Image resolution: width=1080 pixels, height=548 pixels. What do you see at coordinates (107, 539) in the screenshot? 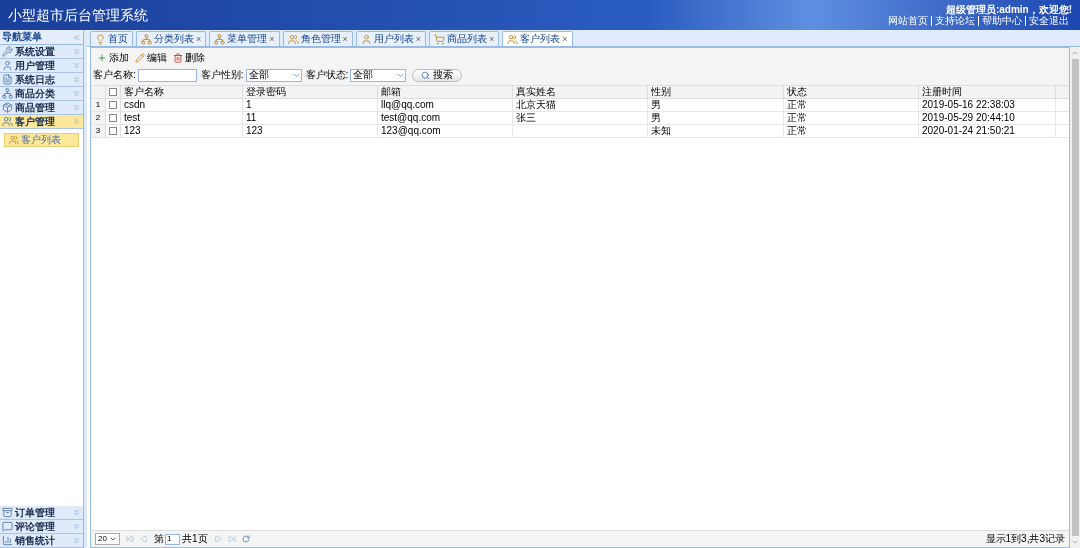
I see `page-size-select: 20` at bounding box center [107, 539].